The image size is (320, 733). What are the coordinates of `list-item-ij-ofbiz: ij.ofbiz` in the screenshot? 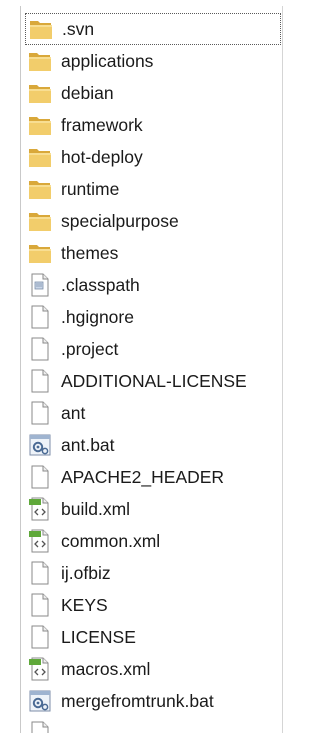 It's located at (153, 573).